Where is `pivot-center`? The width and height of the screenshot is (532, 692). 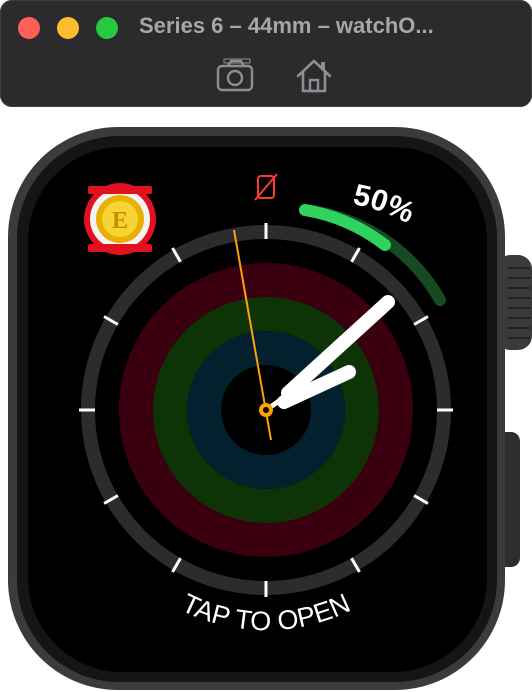
pivot-center is located at coordinates (266, 410).